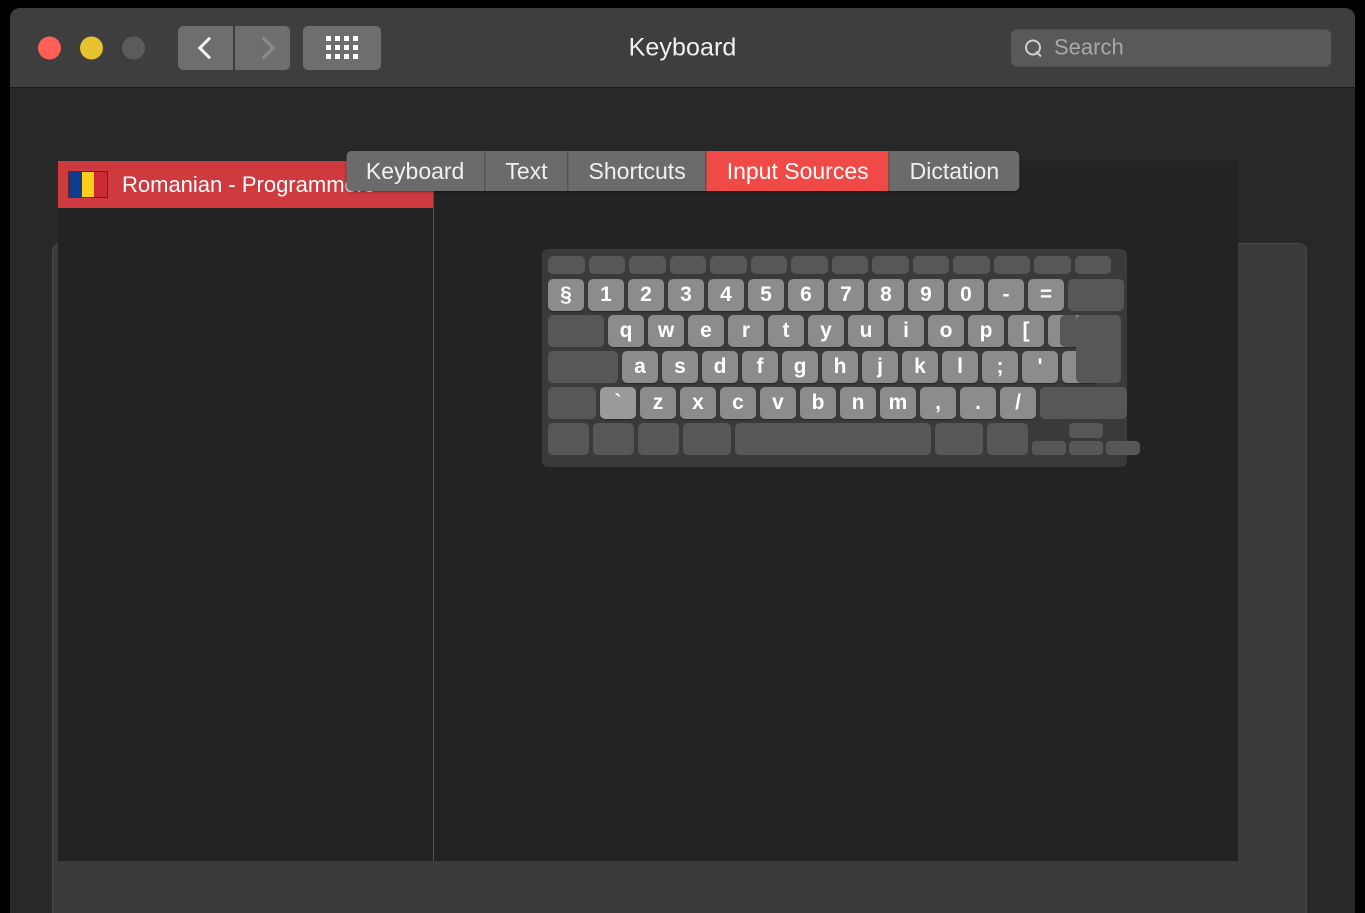 Image resolution: width=1365 pixels, height=913 pixels. I want to click on key-r: r, so click(746, 331).